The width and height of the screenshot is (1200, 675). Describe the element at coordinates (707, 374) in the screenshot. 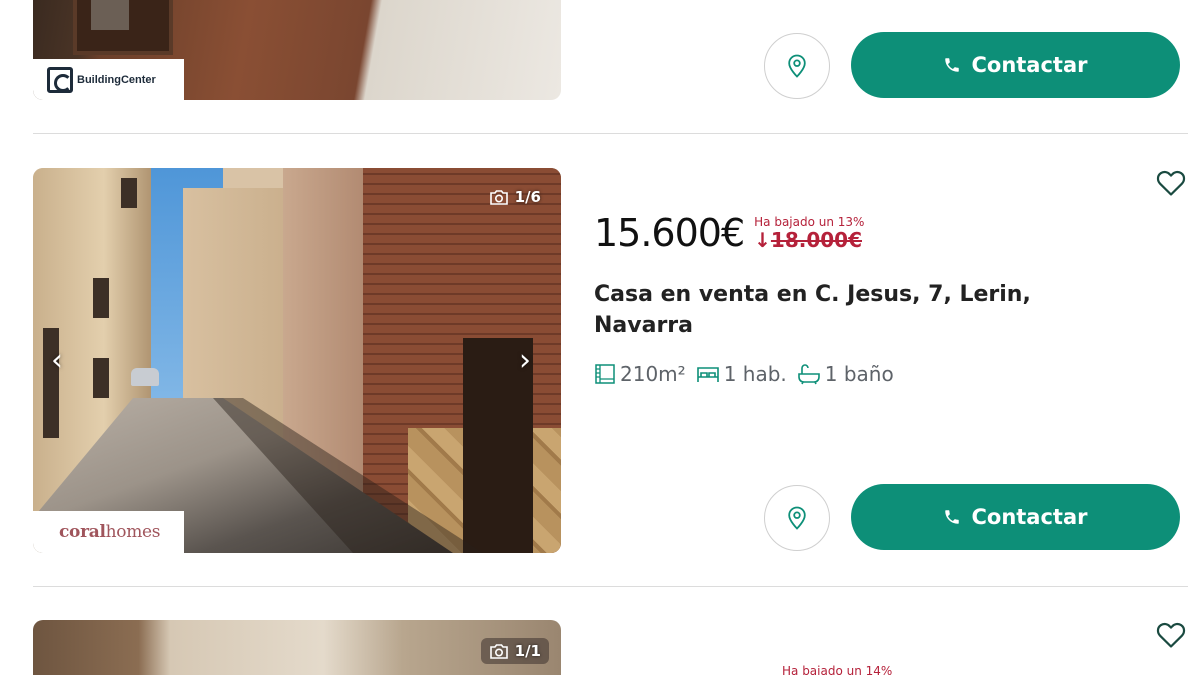

I see `bed-icon` at that location.